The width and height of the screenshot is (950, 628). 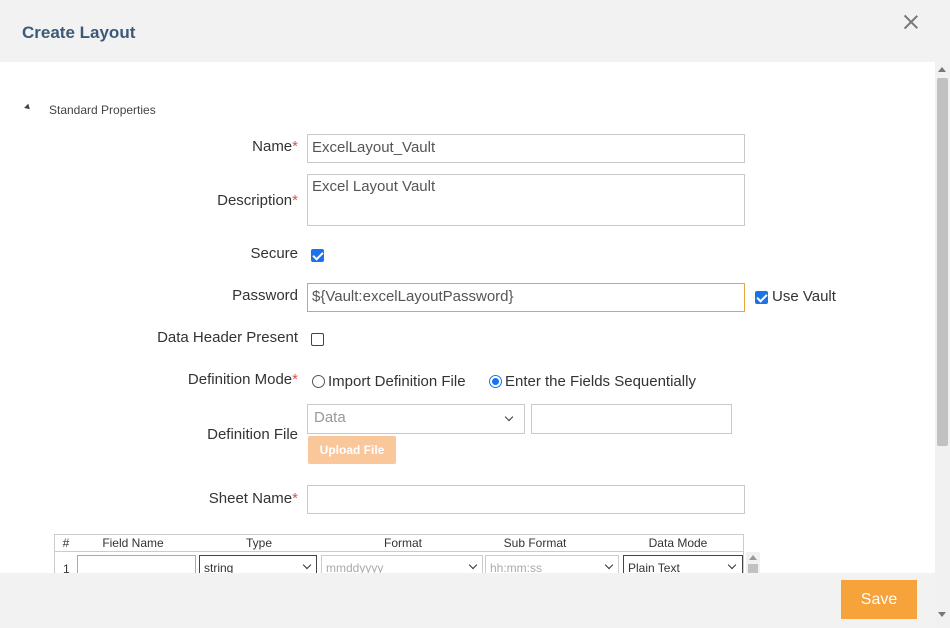 What do you see at coordinates (317, 339) in the screenshot?
I see `data-header-checkbox` at bounding box center [317, 339].